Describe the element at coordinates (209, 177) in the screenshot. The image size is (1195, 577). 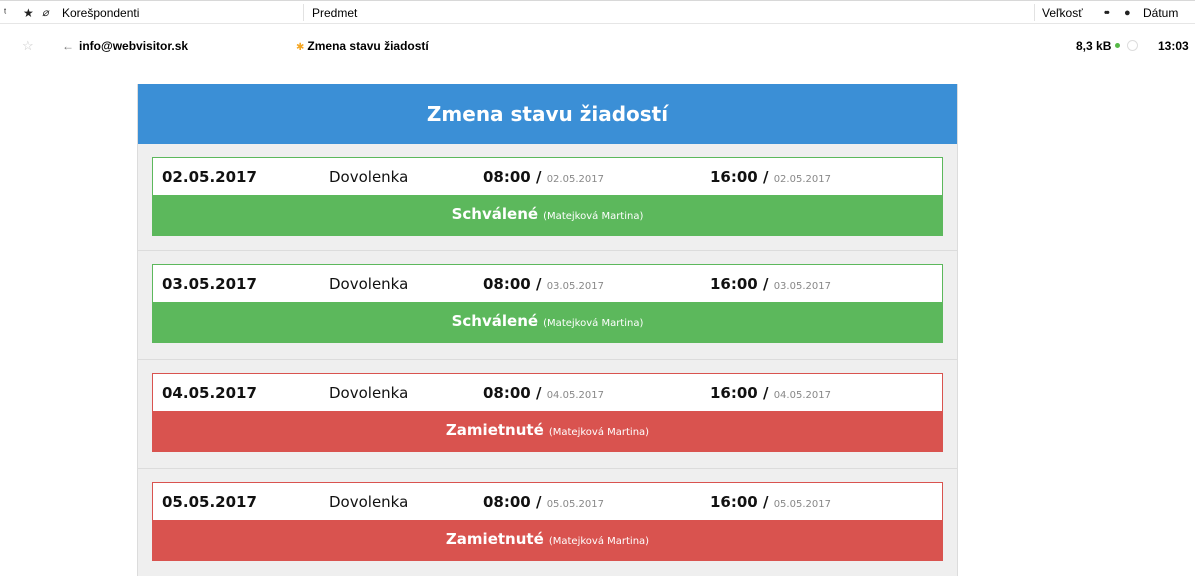
I see `request-date: 02.05.2017` at that location.